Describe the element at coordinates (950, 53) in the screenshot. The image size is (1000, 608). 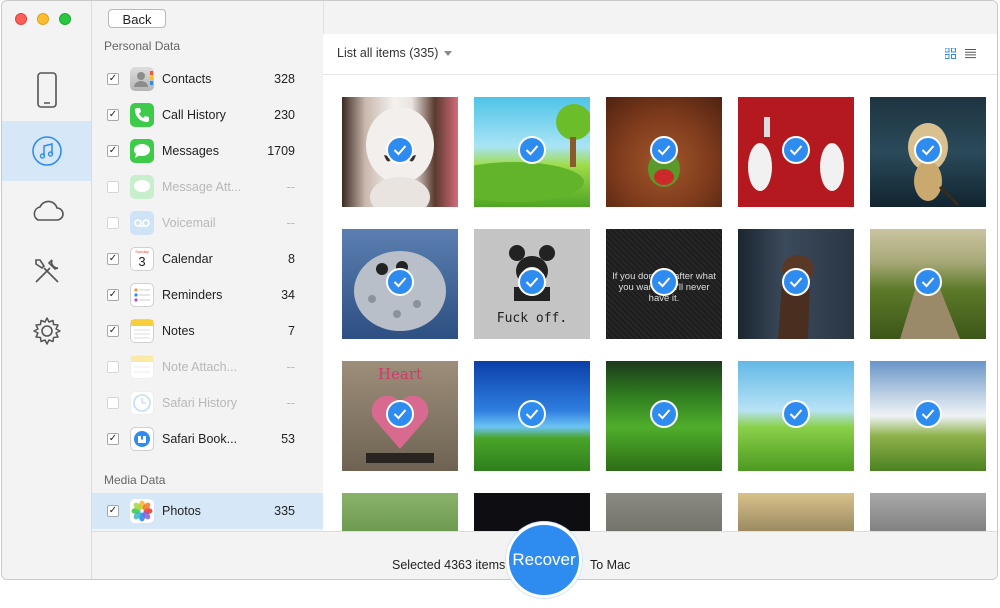
I see `grid-view-icon` at that location.